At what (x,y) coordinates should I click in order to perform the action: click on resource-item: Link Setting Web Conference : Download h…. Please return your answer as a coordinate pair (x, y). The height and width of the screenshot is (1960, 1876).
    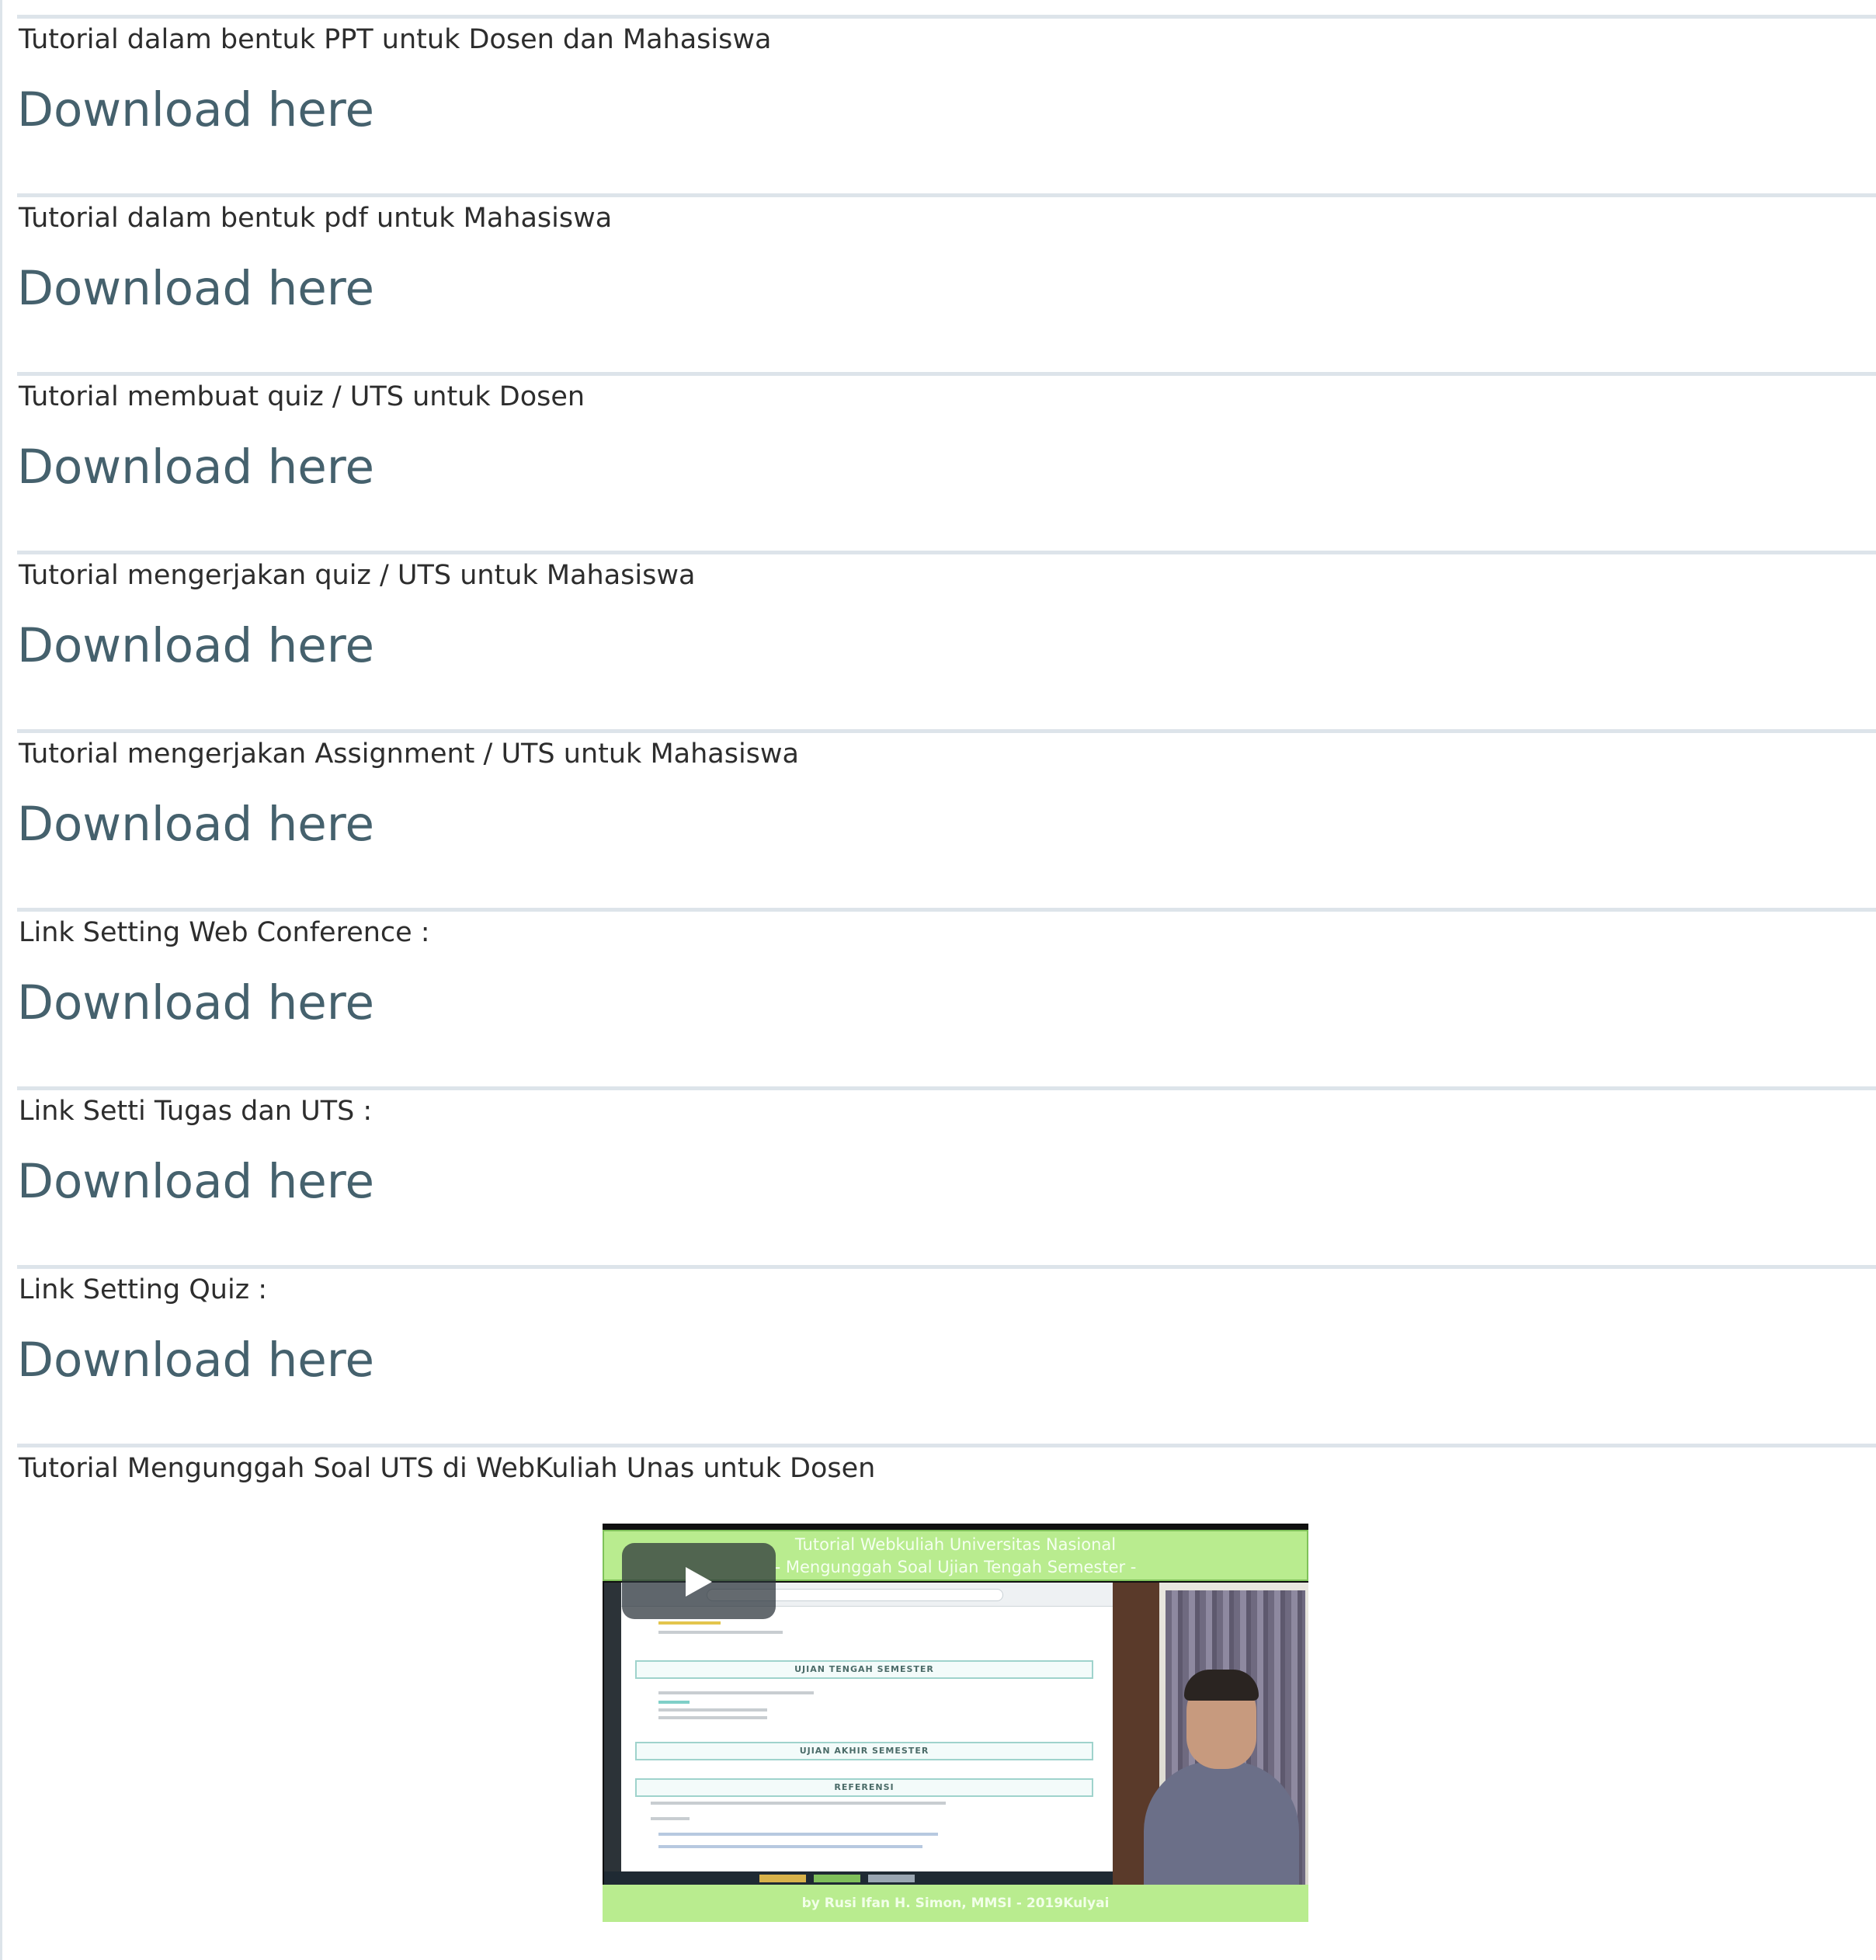
    Looking at the image, I should click on (946, 997).